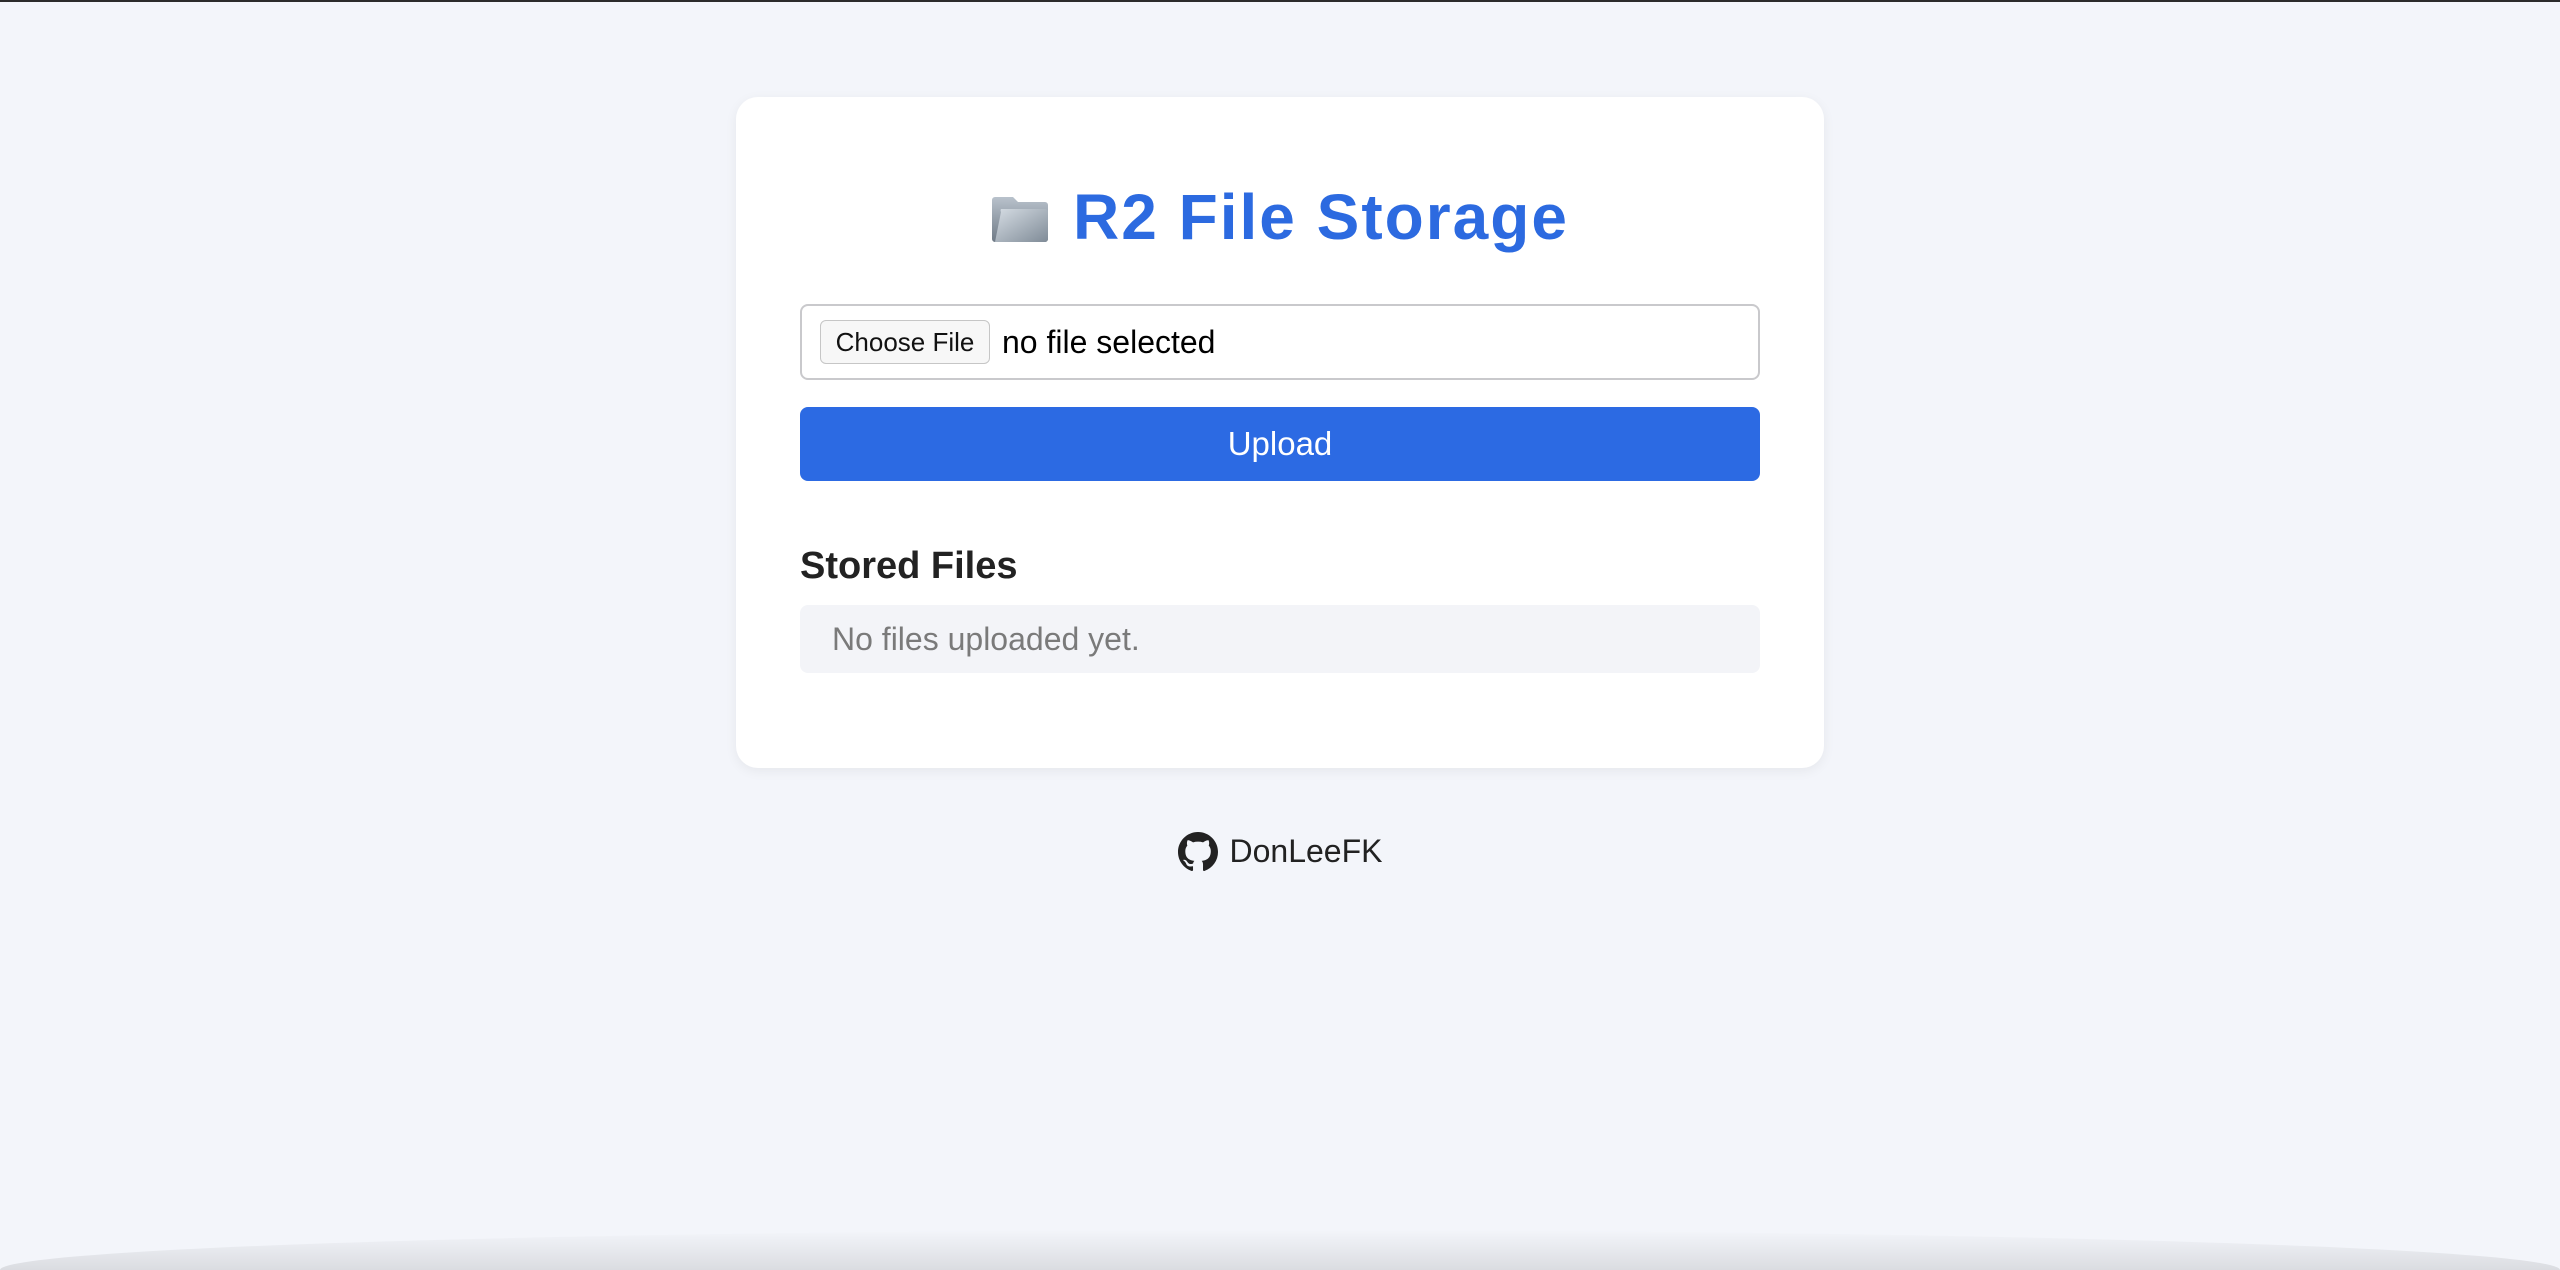 The height and width of the screenshot is (1270, 2560). I want to click on upload-button: Upload, so click(1280, 444).